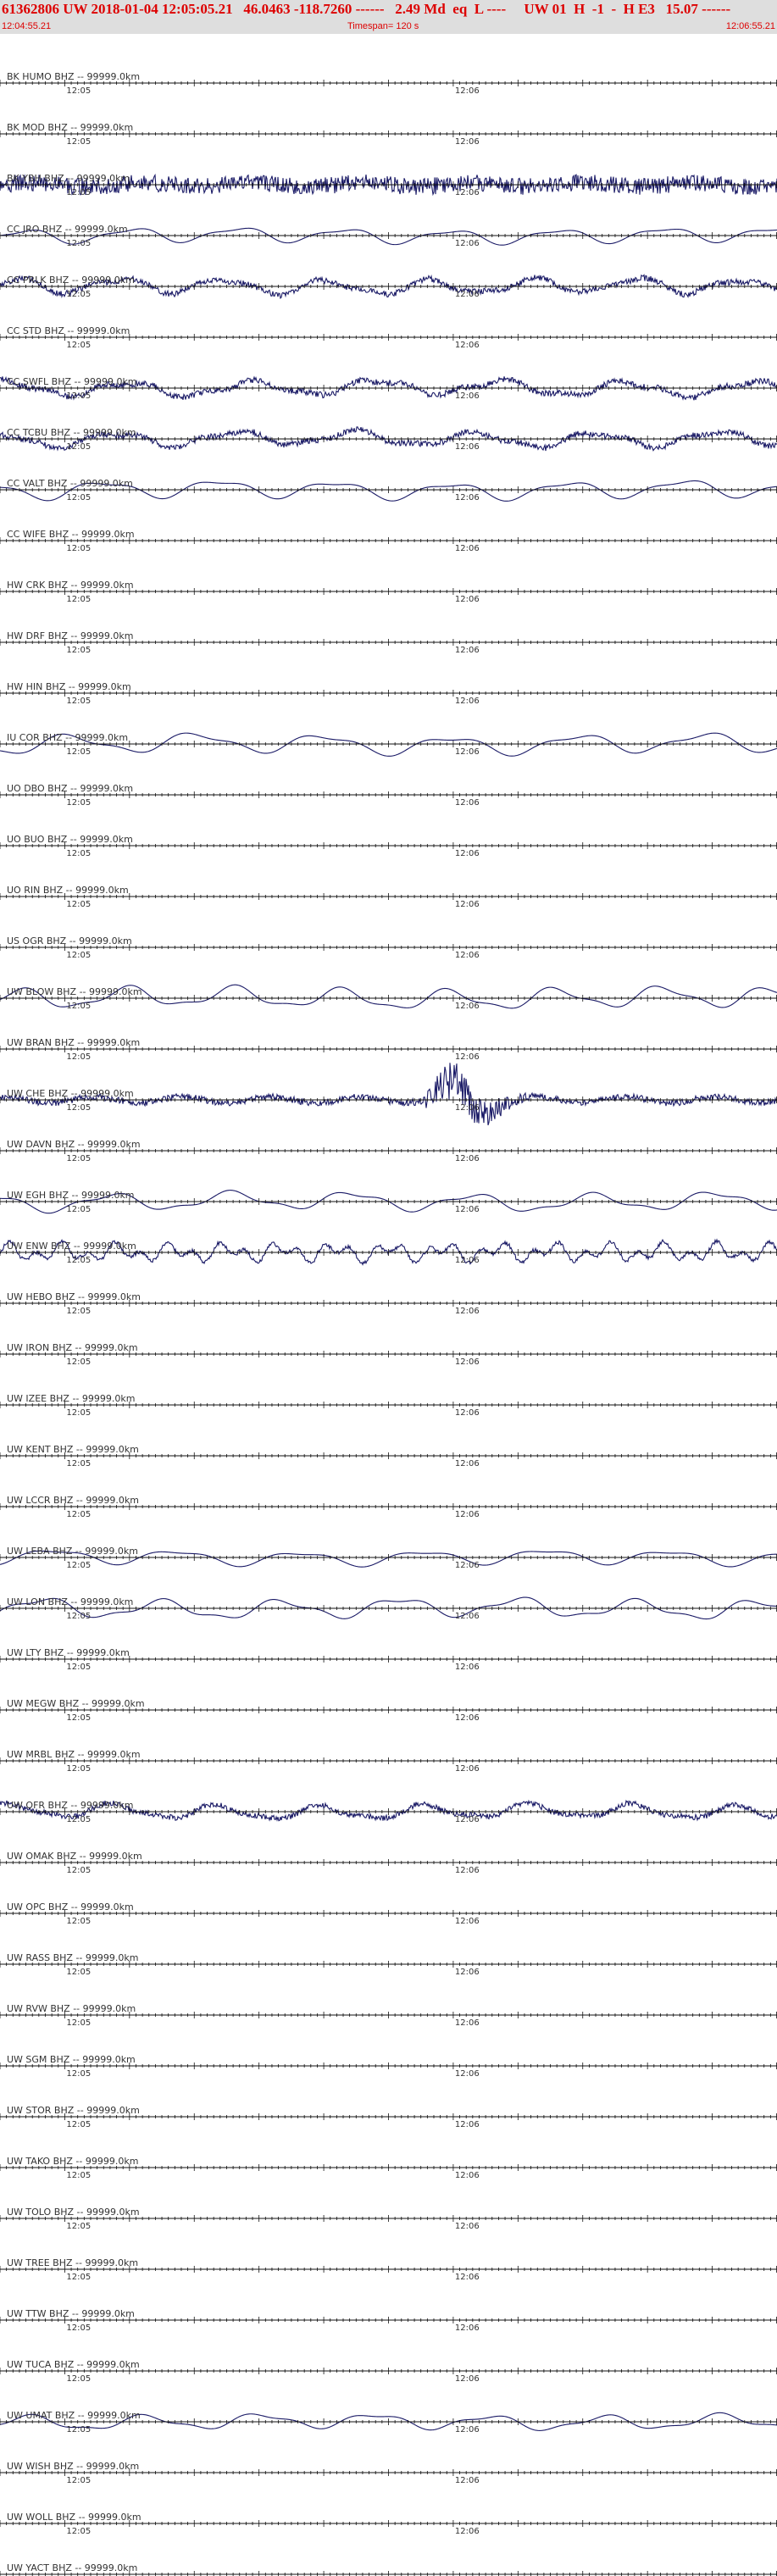  I want to click on channel-row: 12:05 12:06 UW OFR BHZ -- 99999.0km, so click(388, 1812).